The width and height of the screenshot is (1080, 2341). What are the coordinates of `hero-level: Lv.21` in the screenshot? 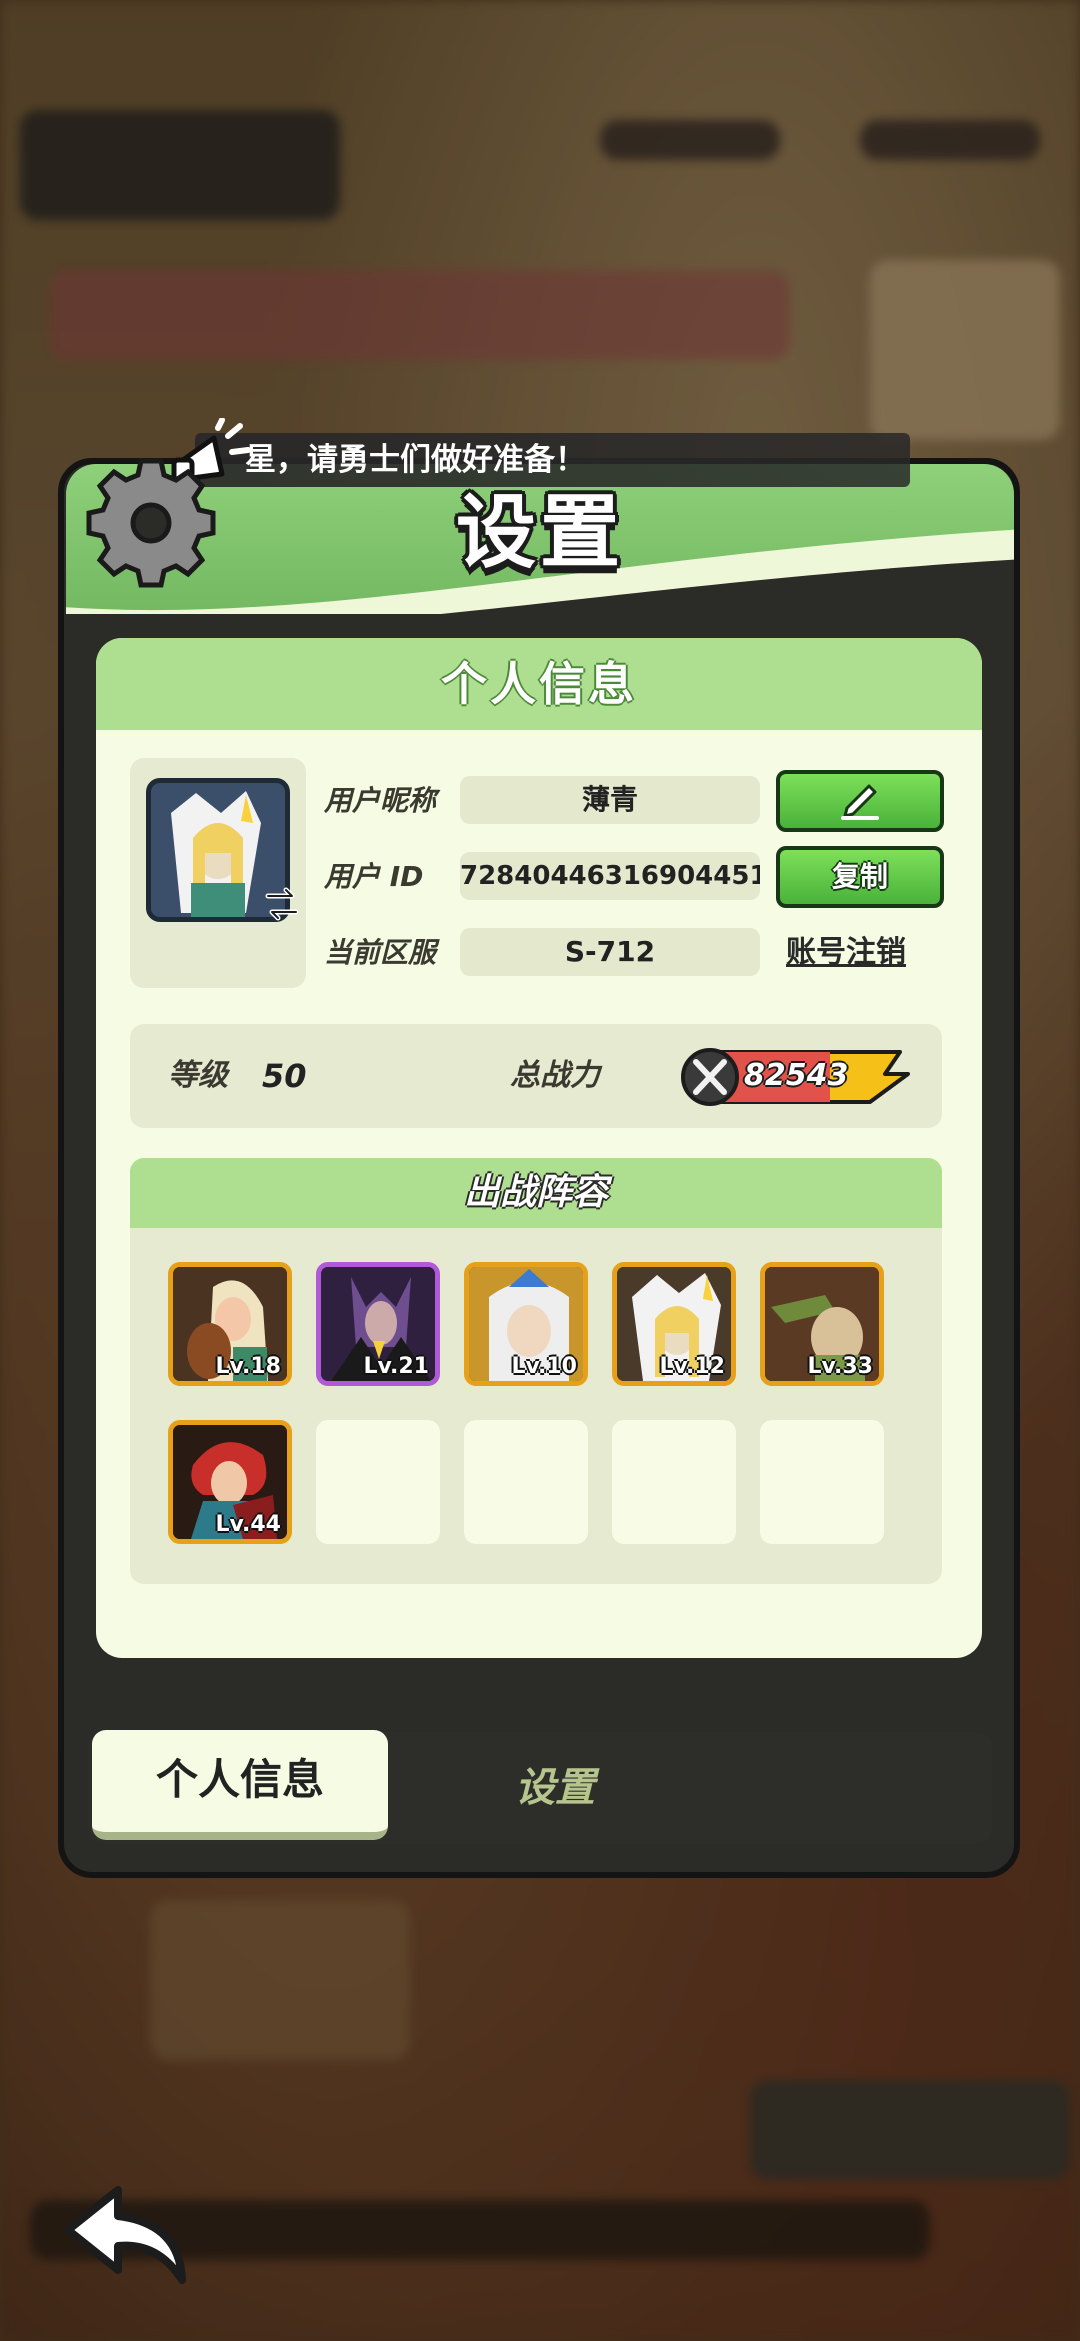 It's located at (396, 1366).